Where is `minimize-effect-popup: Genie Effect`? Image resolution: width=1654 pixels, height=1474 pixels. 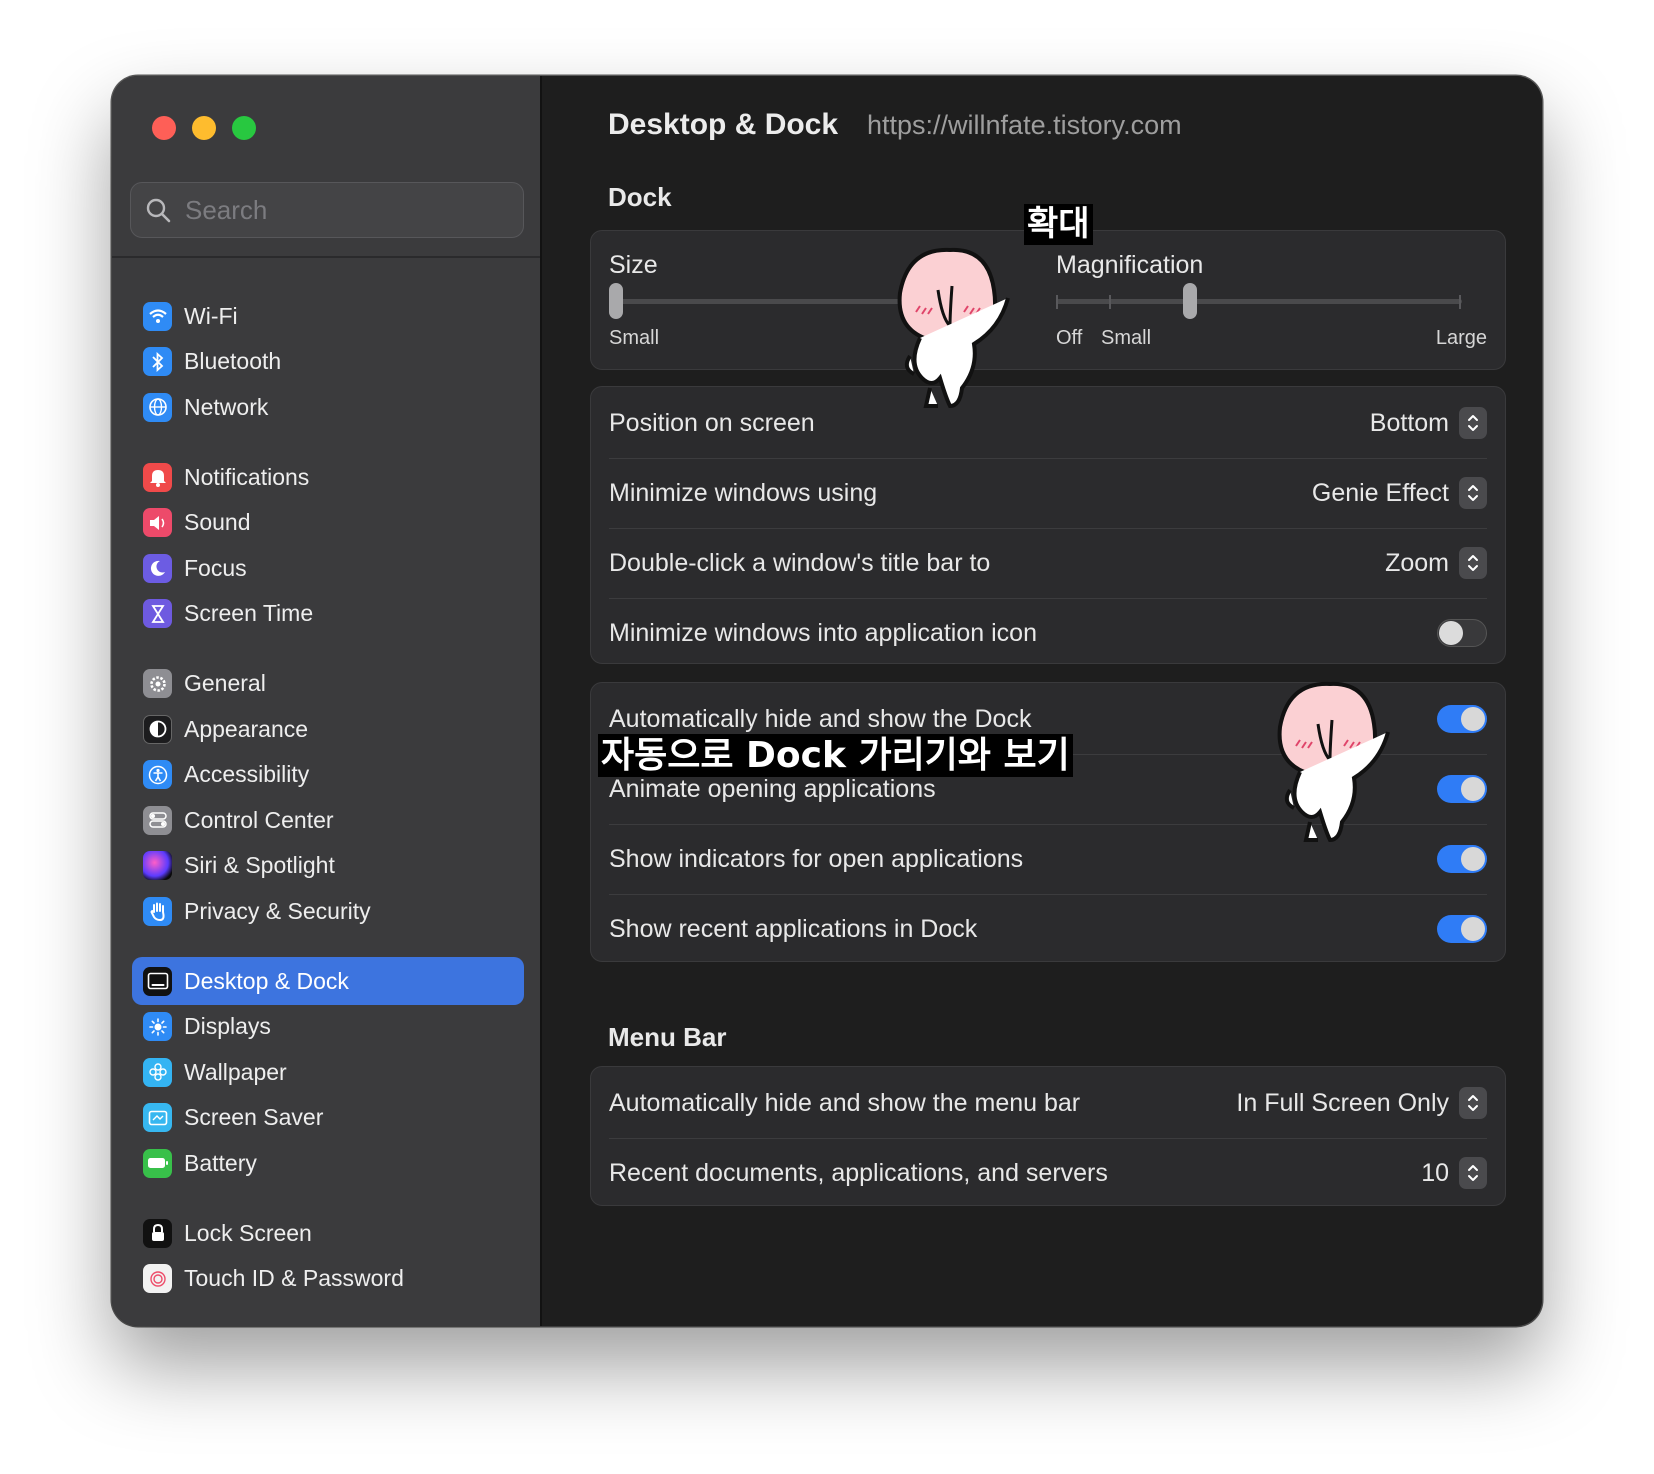
minimize-effect-popup: Genie Effect is located at coordinates (1399, 493).